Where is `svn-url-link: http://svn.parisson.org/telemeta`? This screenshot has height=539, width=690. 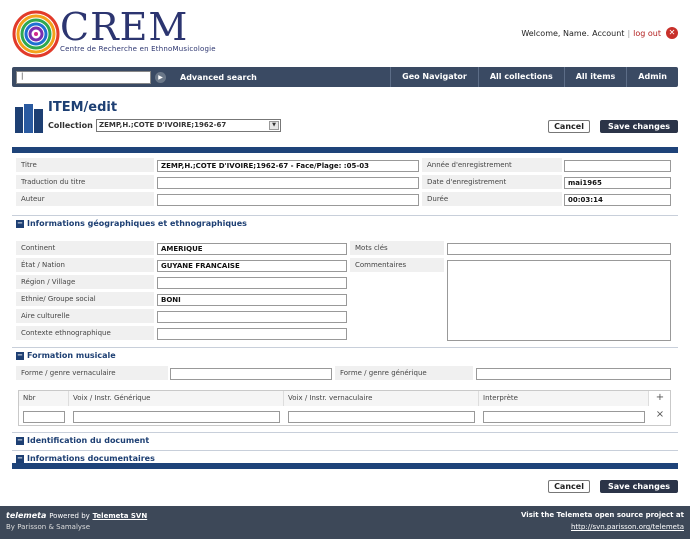
svn-url-link: http://svn.parisson.org/telemeta is located at coordinates (627, 527).